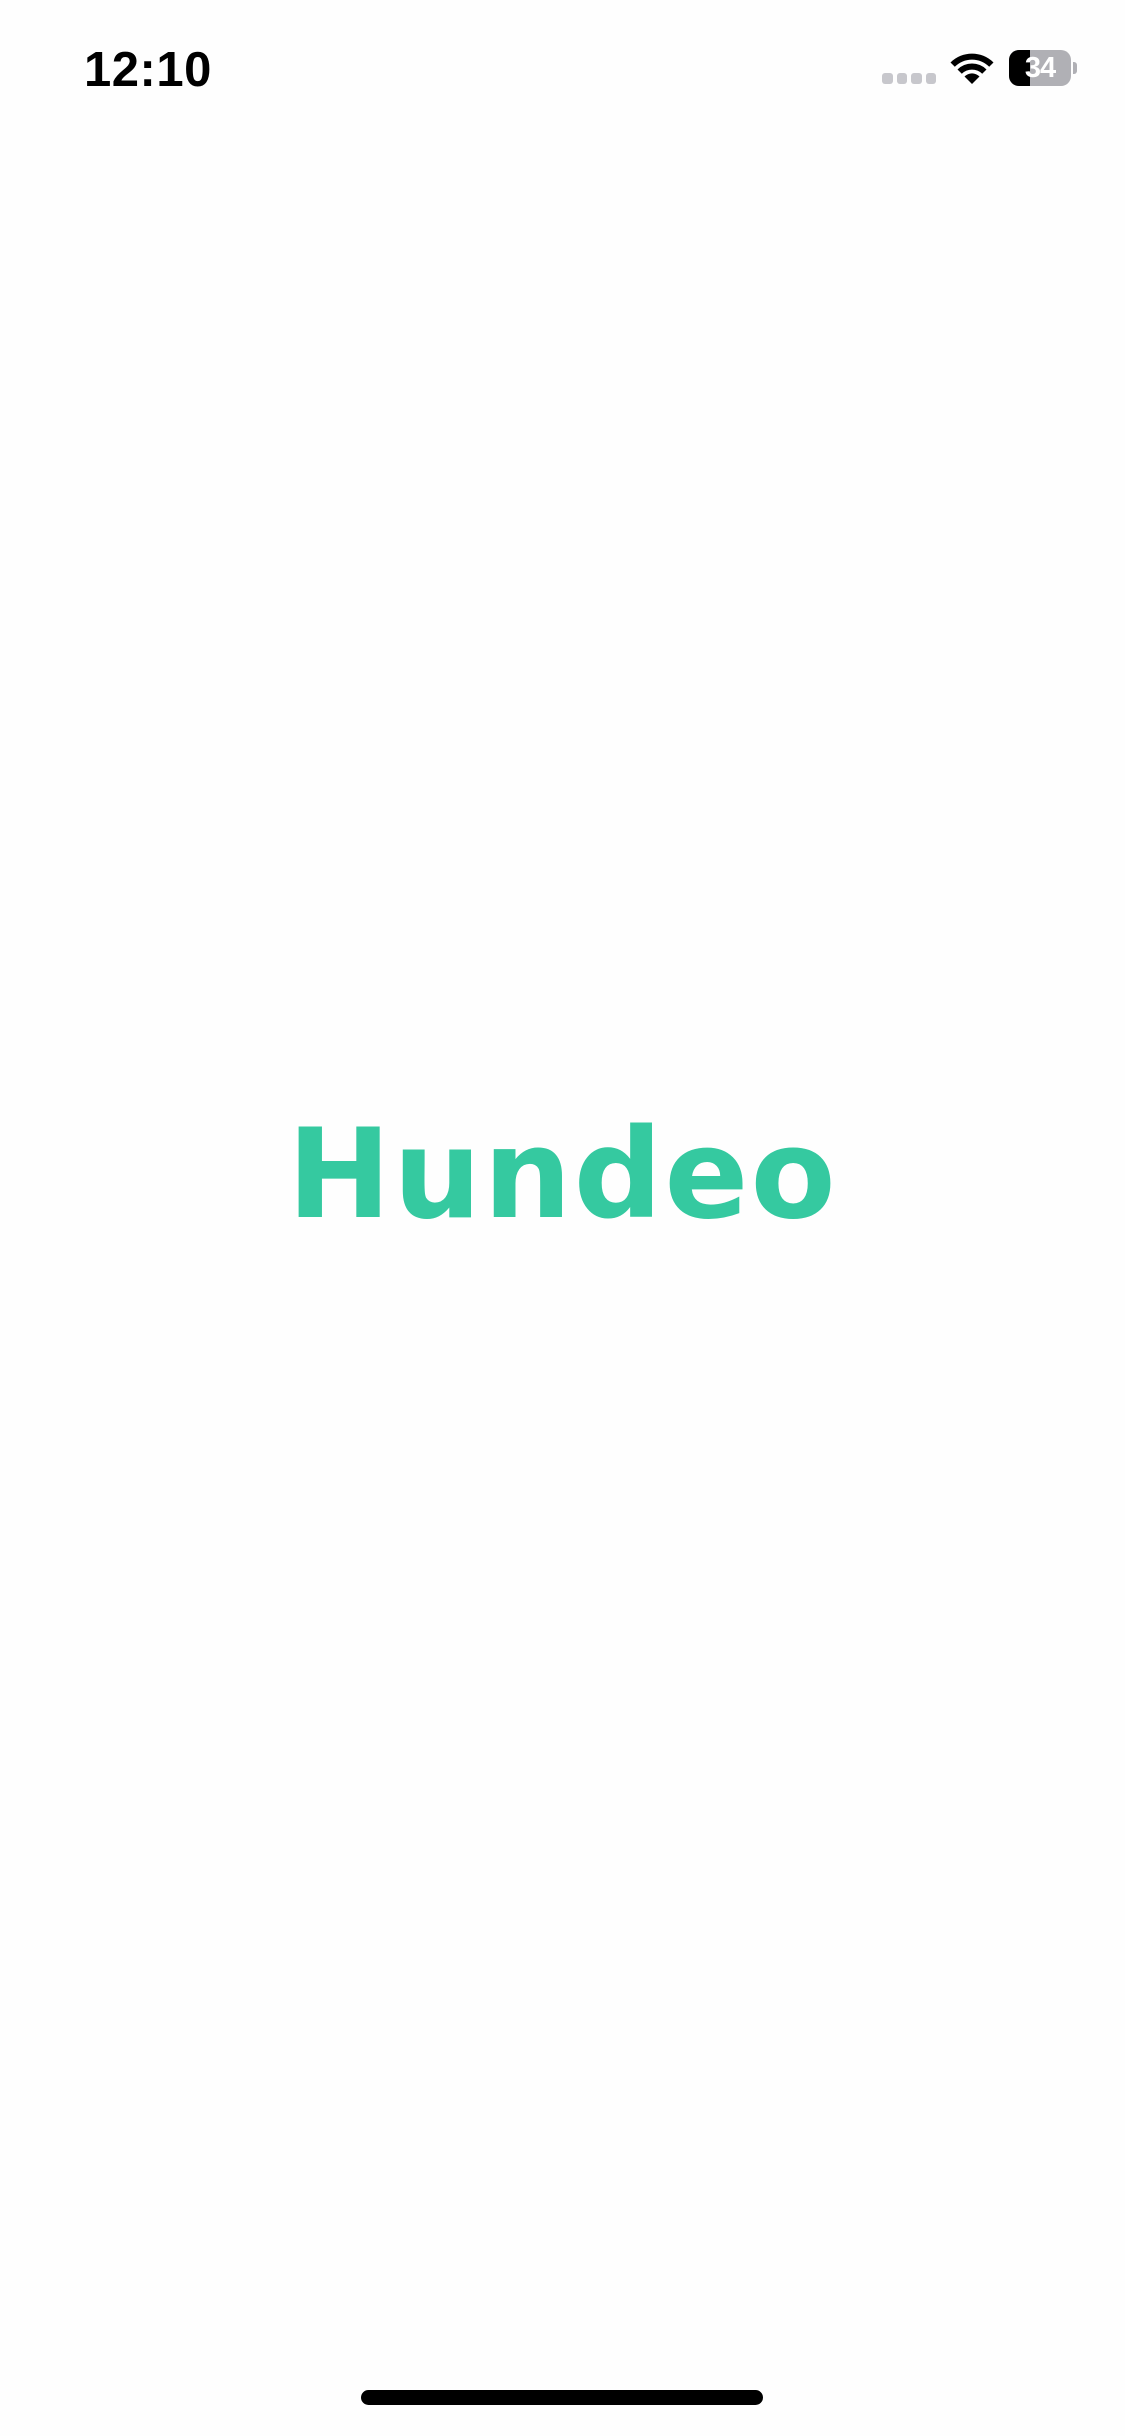 The width and height of the screenshot is (1125, 2436). Describe the element at coordinates (1040, 68) in the screenshot. I see `battery-level: 34` at that location.